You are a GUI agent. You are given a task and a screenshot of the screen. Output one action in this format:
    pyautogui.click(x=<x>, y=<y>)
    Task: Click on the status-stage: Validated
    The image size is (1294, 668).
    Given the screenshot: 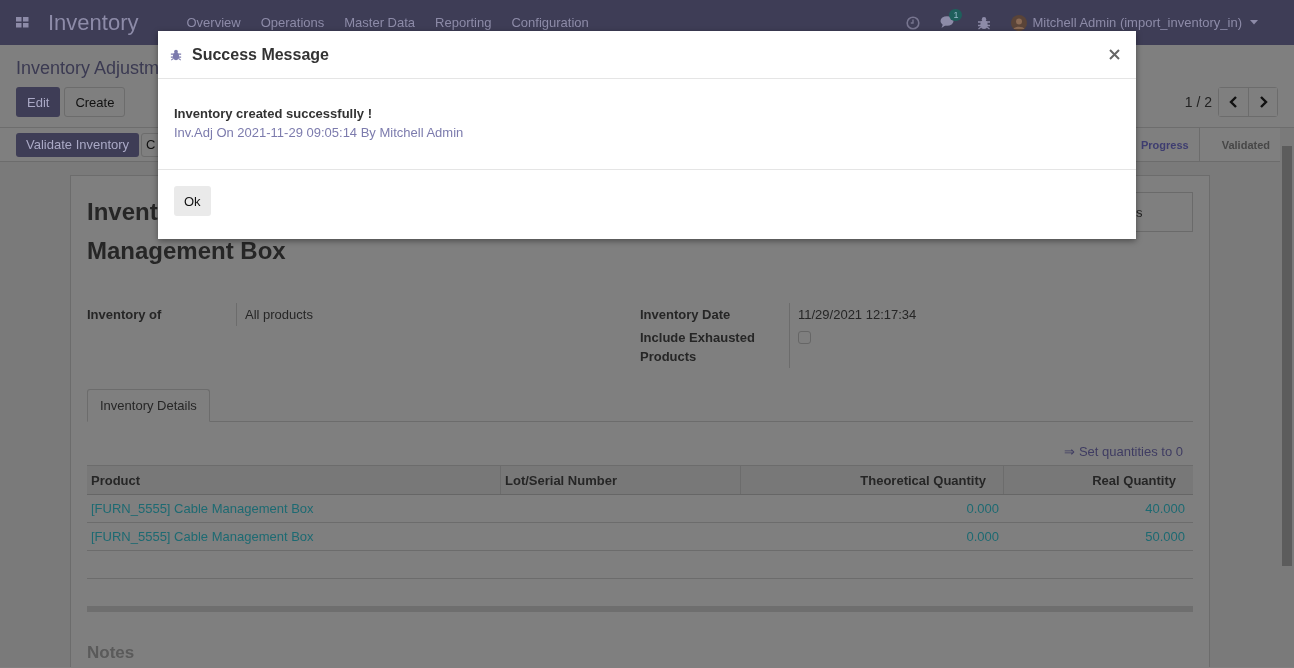 What is the action you would take?
    pyautogui.click(x=1239, y=144)
    